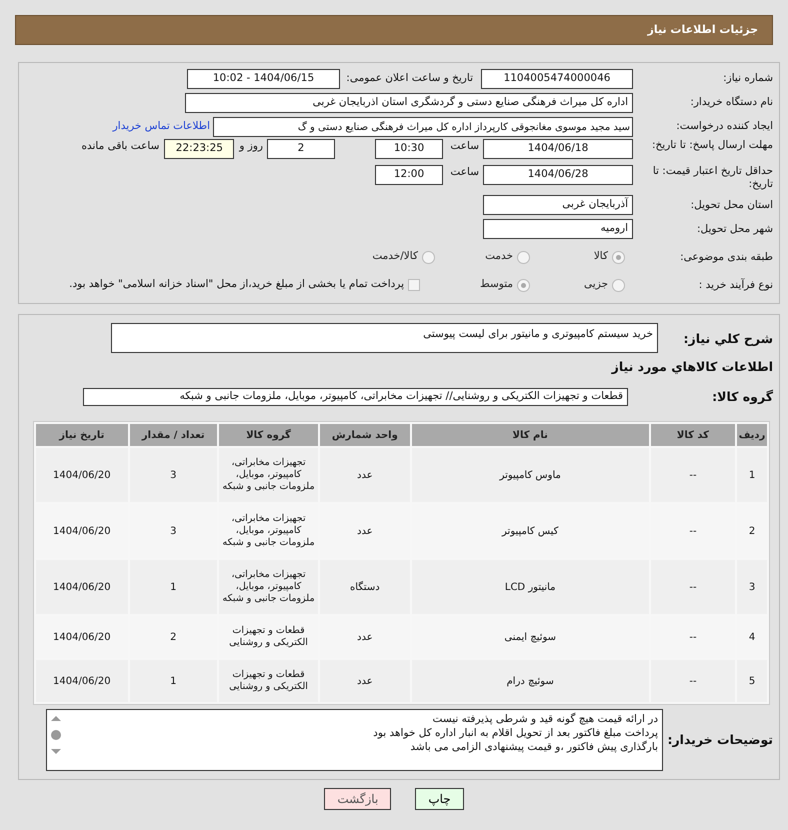 This screenshot has width=788, height=830. I want to click on page-title: جزئیات اطلاعات نیاز, so click(703, 30).